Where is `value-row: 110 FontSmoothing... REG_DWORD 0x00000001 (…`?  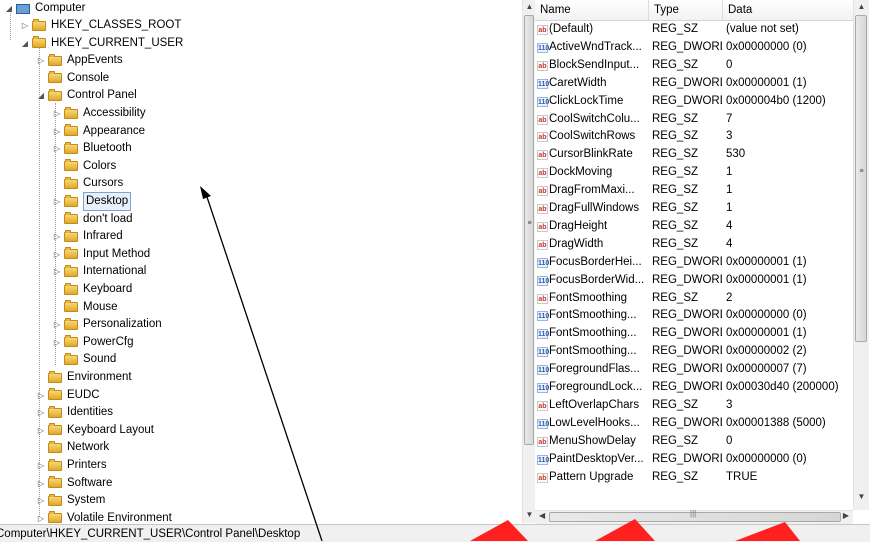 value-row: 110 FontSmoothing... REG_DWORD 0x00000001 (… is located at coordinates (694, 334).